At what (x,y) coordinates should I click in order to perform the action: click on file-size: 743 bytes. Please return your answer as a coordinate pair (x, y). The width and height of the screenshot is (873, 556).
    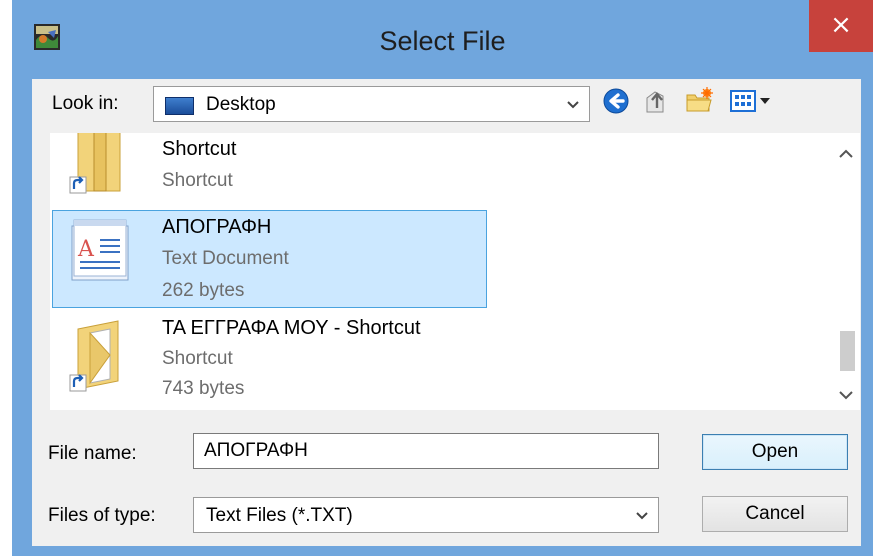
    Looking at the image, I should click on (203, 388).